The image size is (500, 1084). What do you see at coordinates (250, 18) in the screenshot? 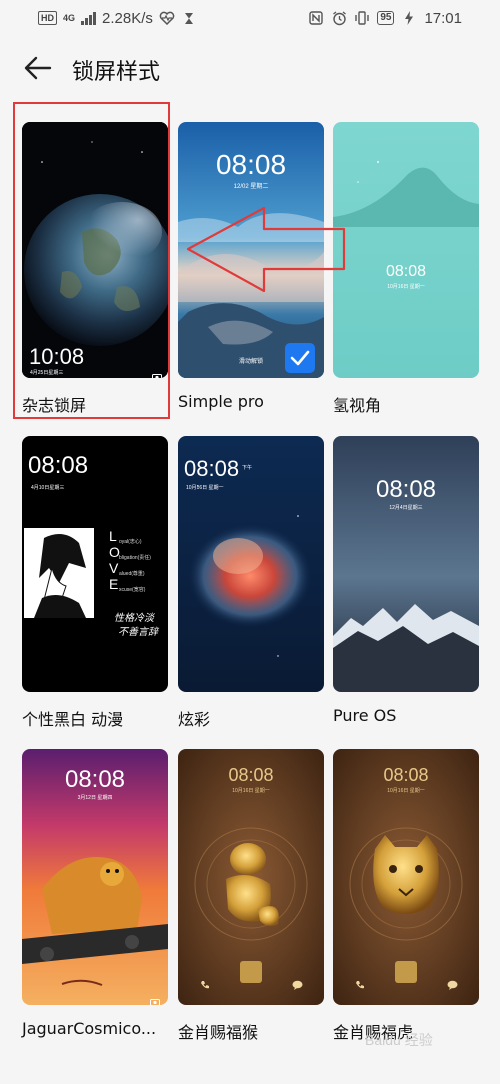
I see `status-bar: HD 4G 2.28K/s 95 17:01` at bounding box center [250, 18].